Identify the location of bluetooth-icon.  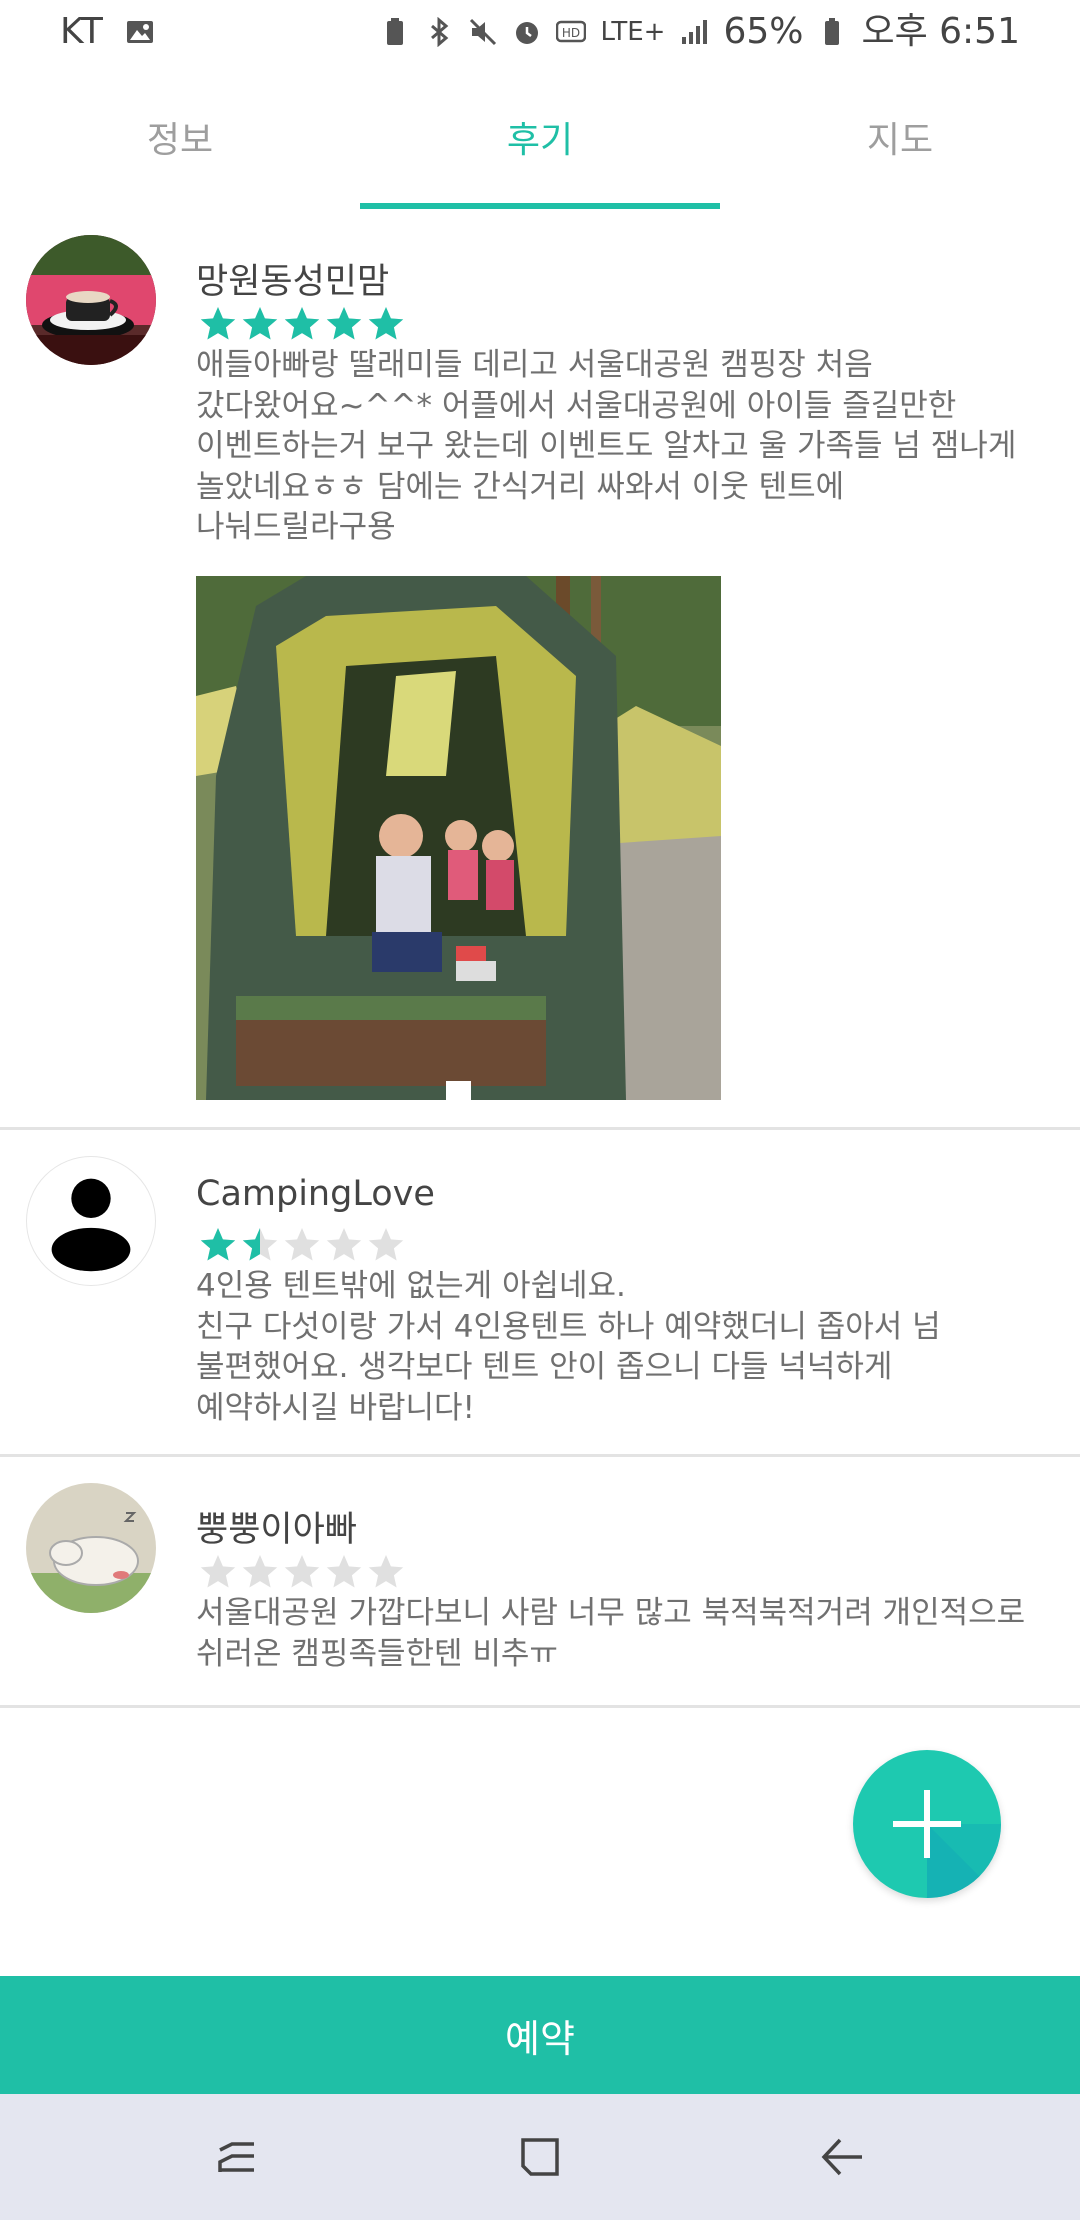
(440, 32).